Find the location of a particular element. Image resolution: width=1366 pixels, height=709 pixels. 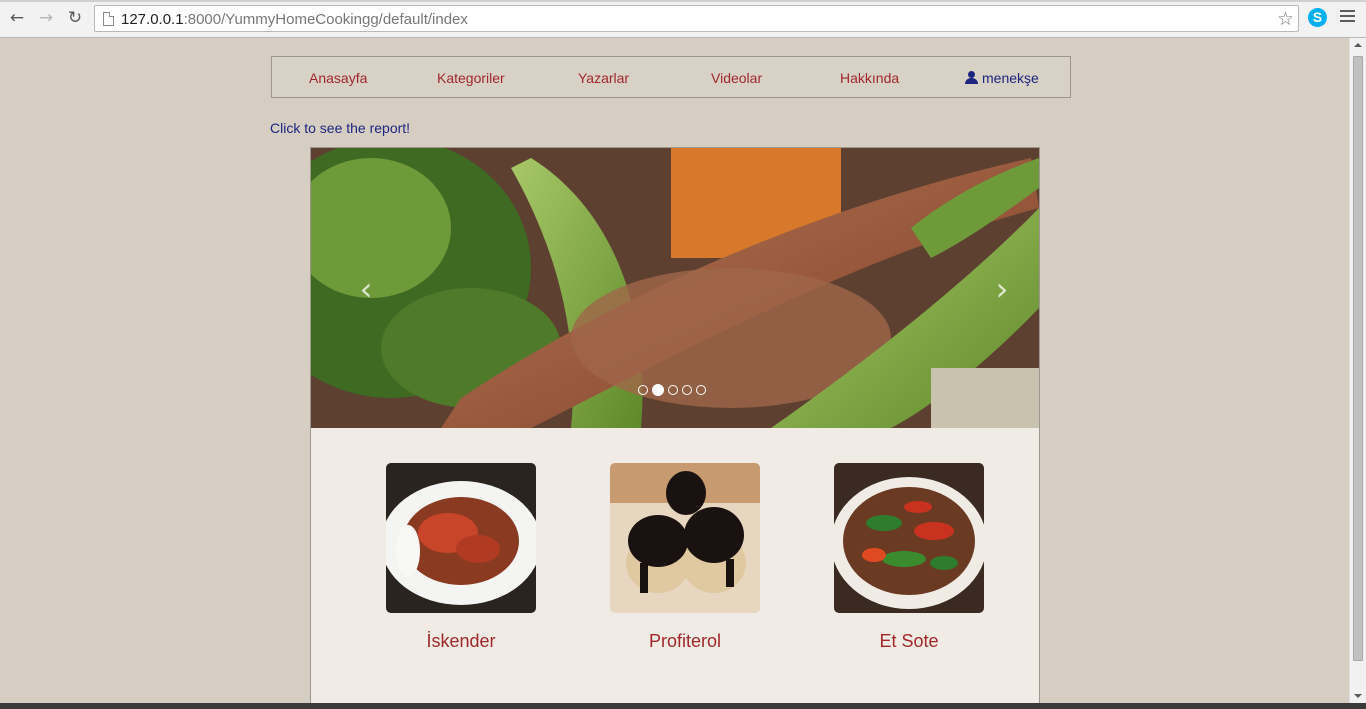

nav-hakkinda: Hakkında is located at coordinates (869, 78).